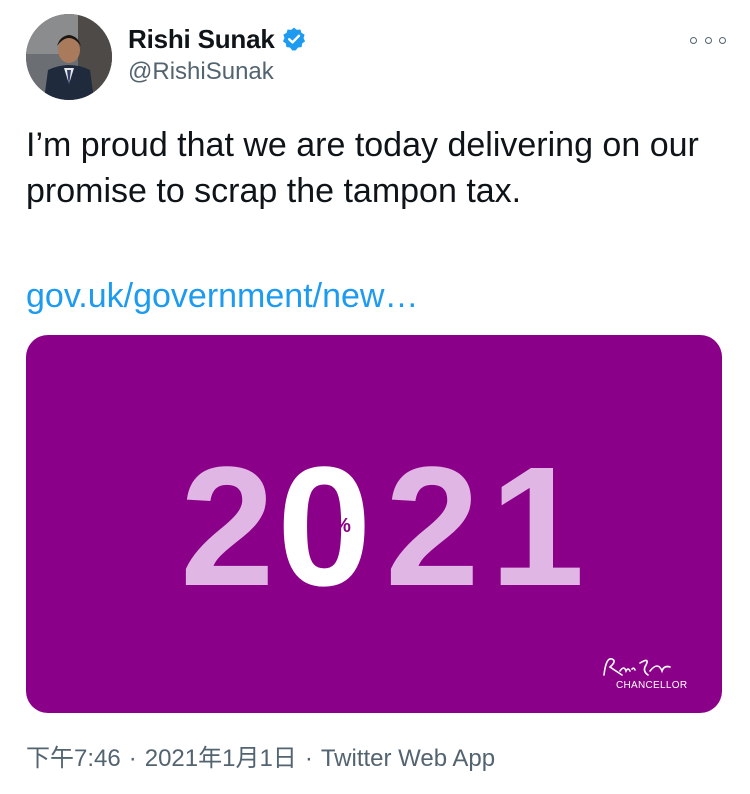 The width and height of the screenshot is (750, 794). Describe the element at coordinates (294, 39) in the screenshot. I see `verified-badge-icon` at that location.